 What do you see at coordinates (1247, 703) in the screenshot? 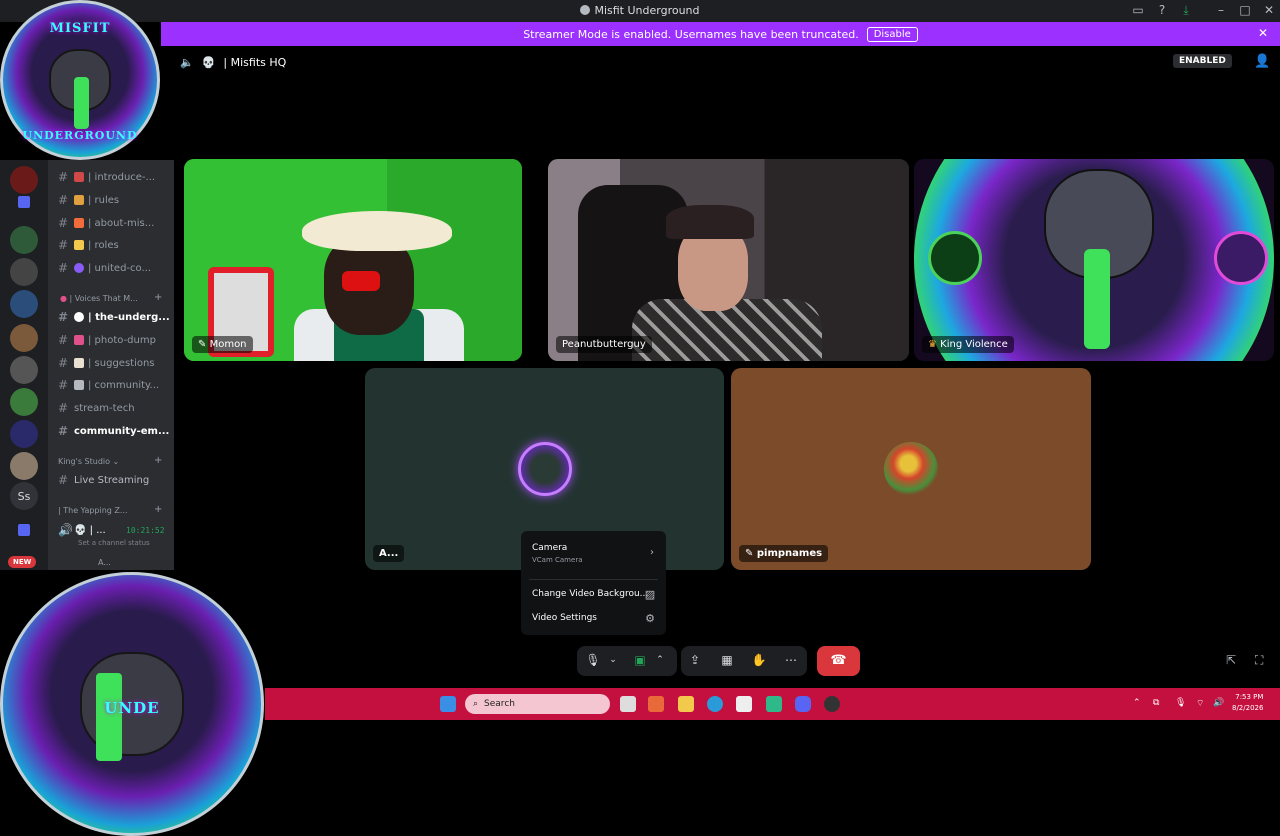
I see `taskbar-clock: 7:53 PM 8/2/2026` at bounding box center [1247, 703].